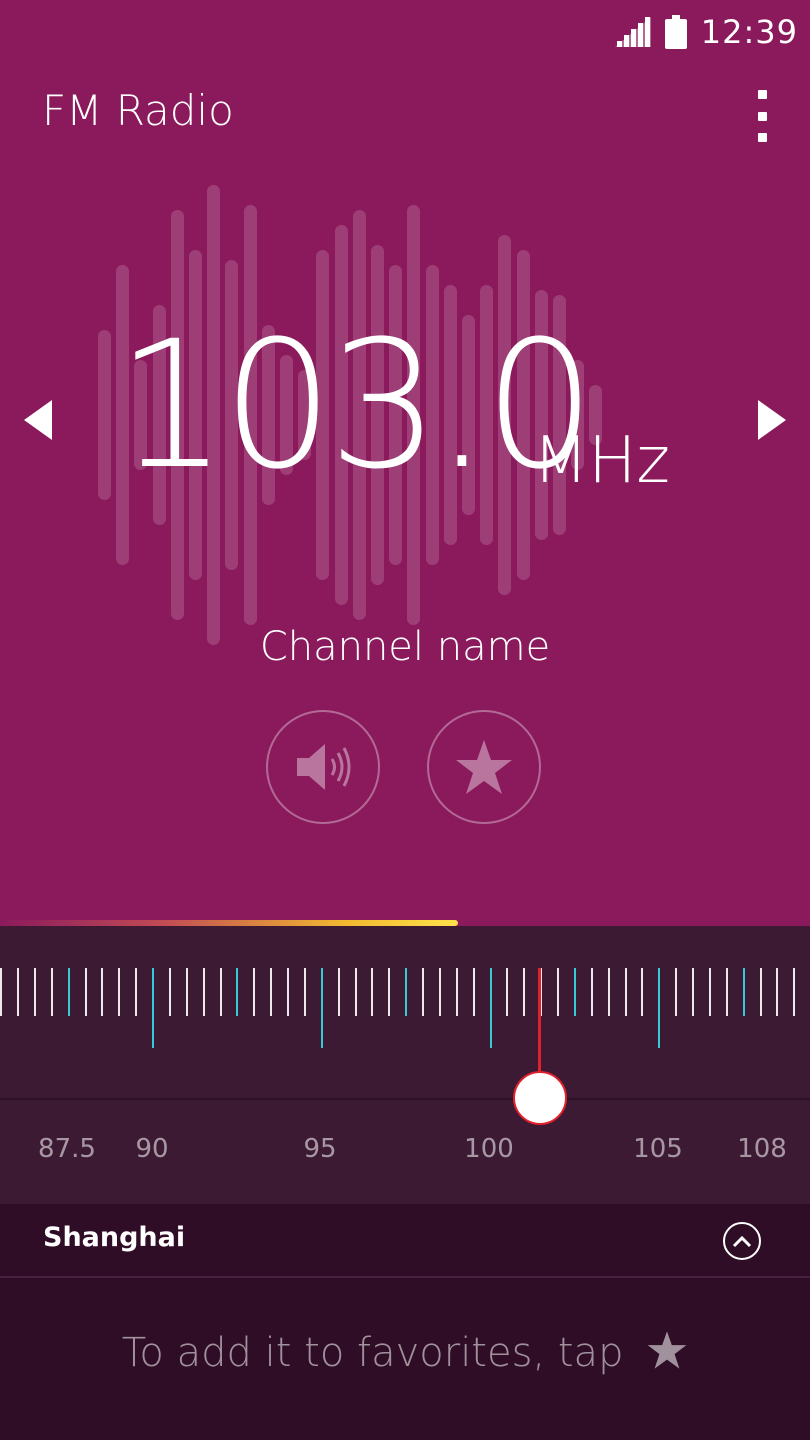 This screenshot has width=810, height=1440. Describe the element at coordinates (138, 110) in the screenshot. I see `app-title: FM Radio` at that location.